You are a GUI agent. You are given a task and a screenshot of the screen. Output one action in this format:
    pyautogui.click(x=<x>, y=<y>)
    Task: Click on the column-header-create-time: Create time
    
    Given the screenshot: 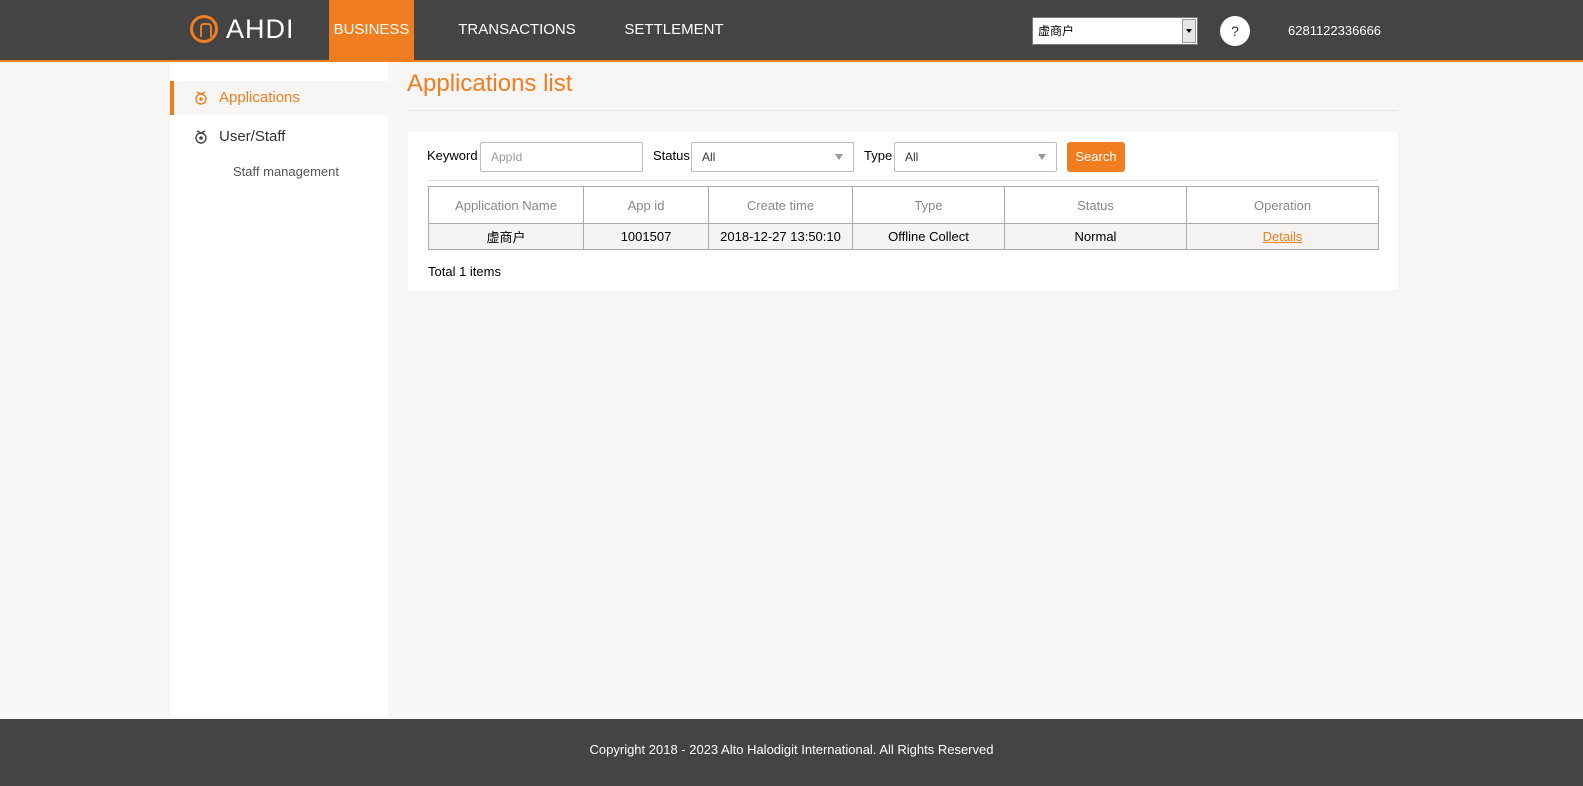 What is the action you would take?
    pyautogui.click(x=780, y=205)
    